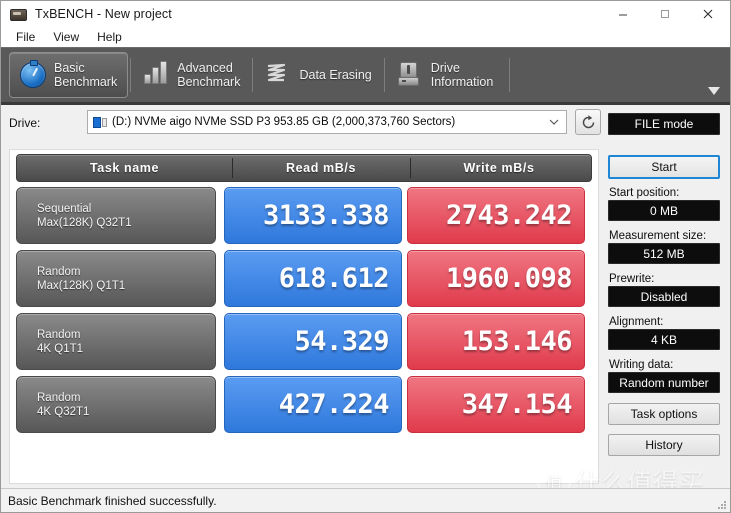 The height and width of the screenshot is (513, 731). I want to click on read-value: 427.224, so click(313, 404).